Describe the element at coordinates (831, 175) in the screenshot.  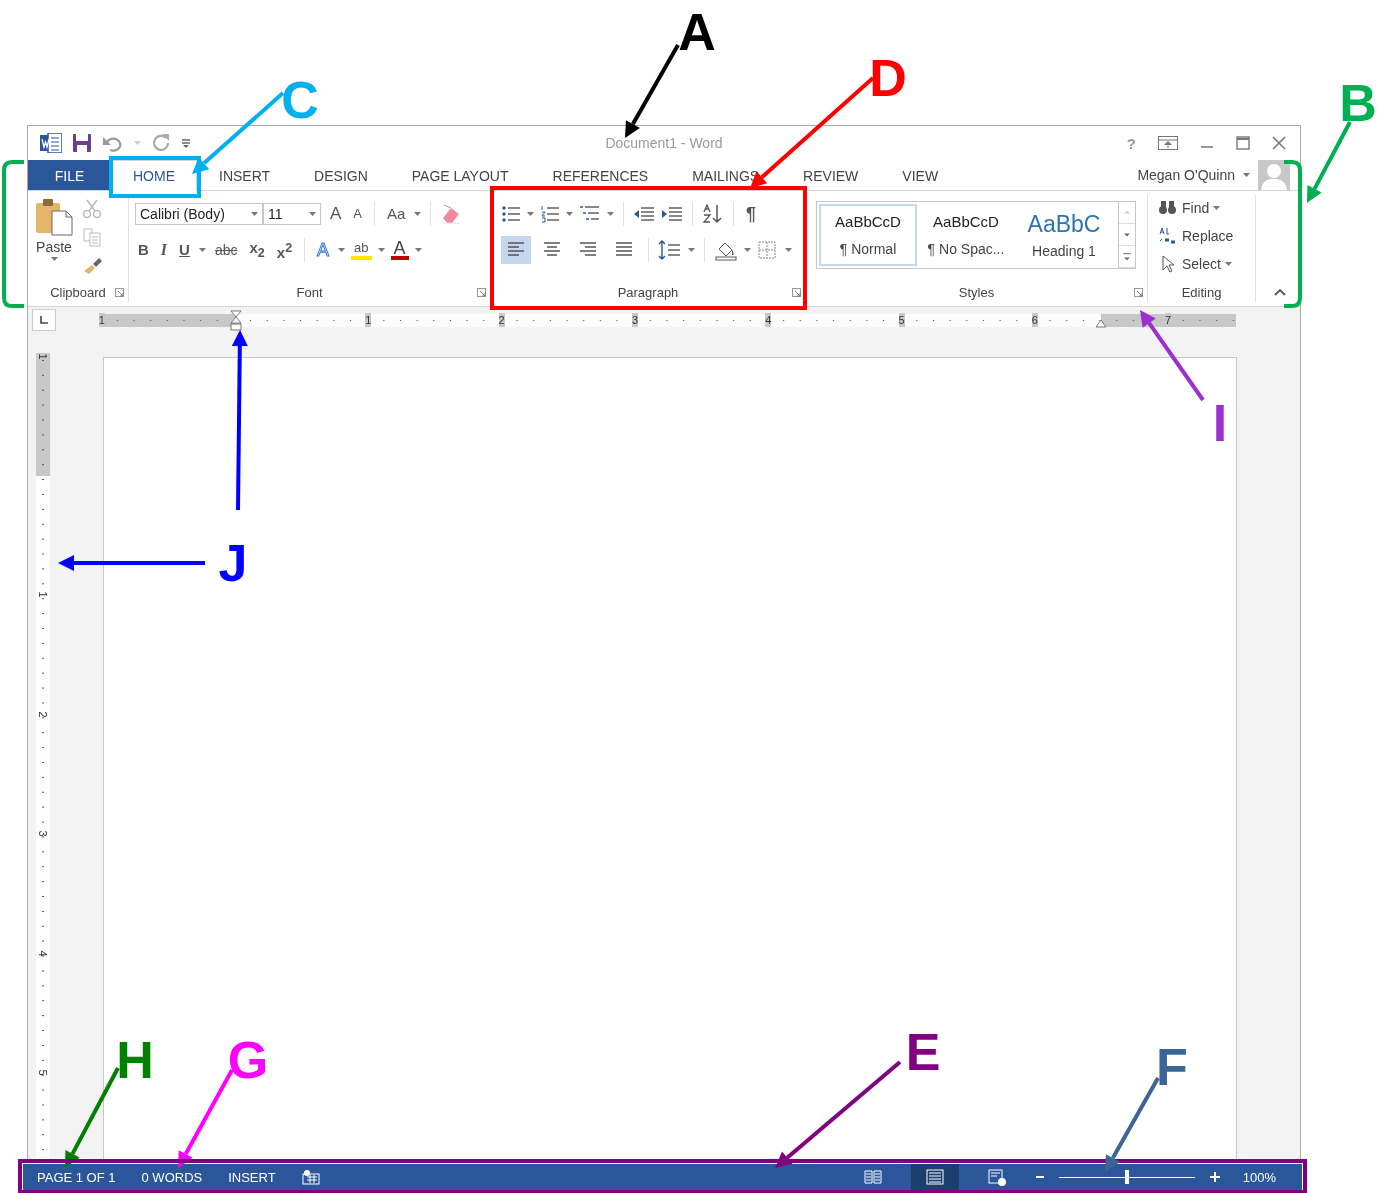
I see `ribbon-tab: REVIEW` at that location.